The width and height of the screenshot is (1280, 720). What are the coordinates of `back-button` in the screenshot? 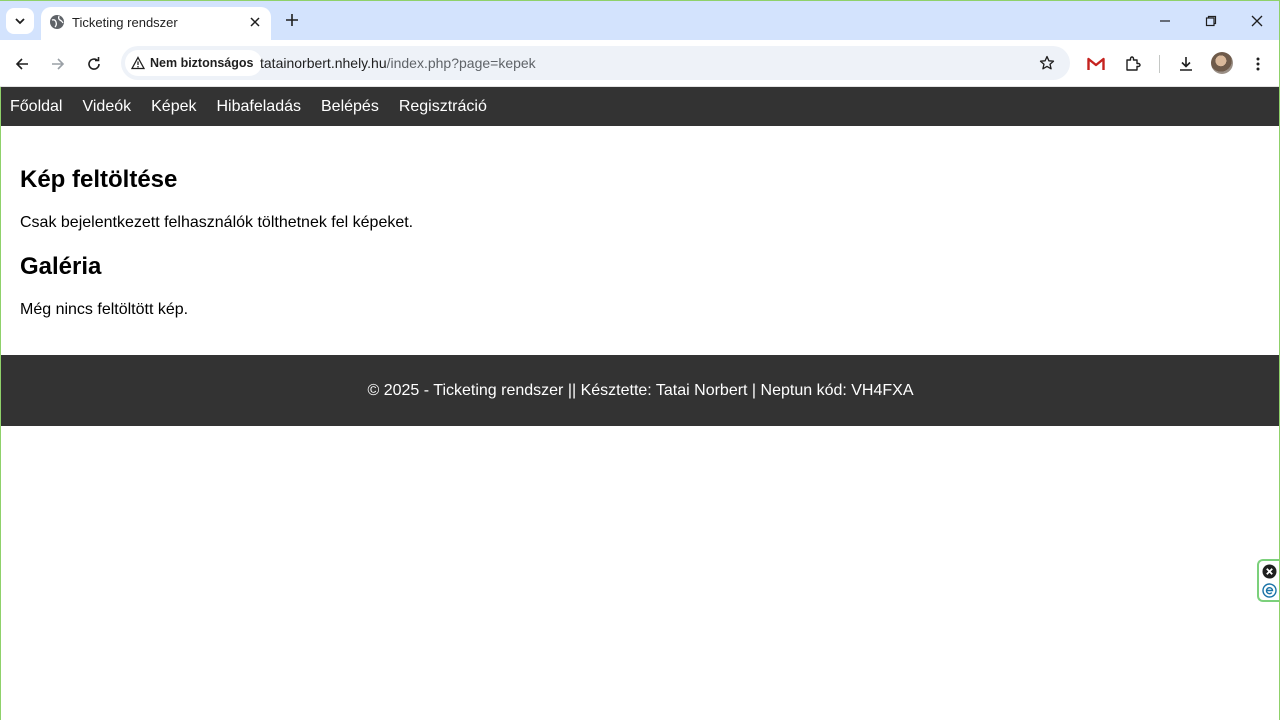 It's located at (22, 64).